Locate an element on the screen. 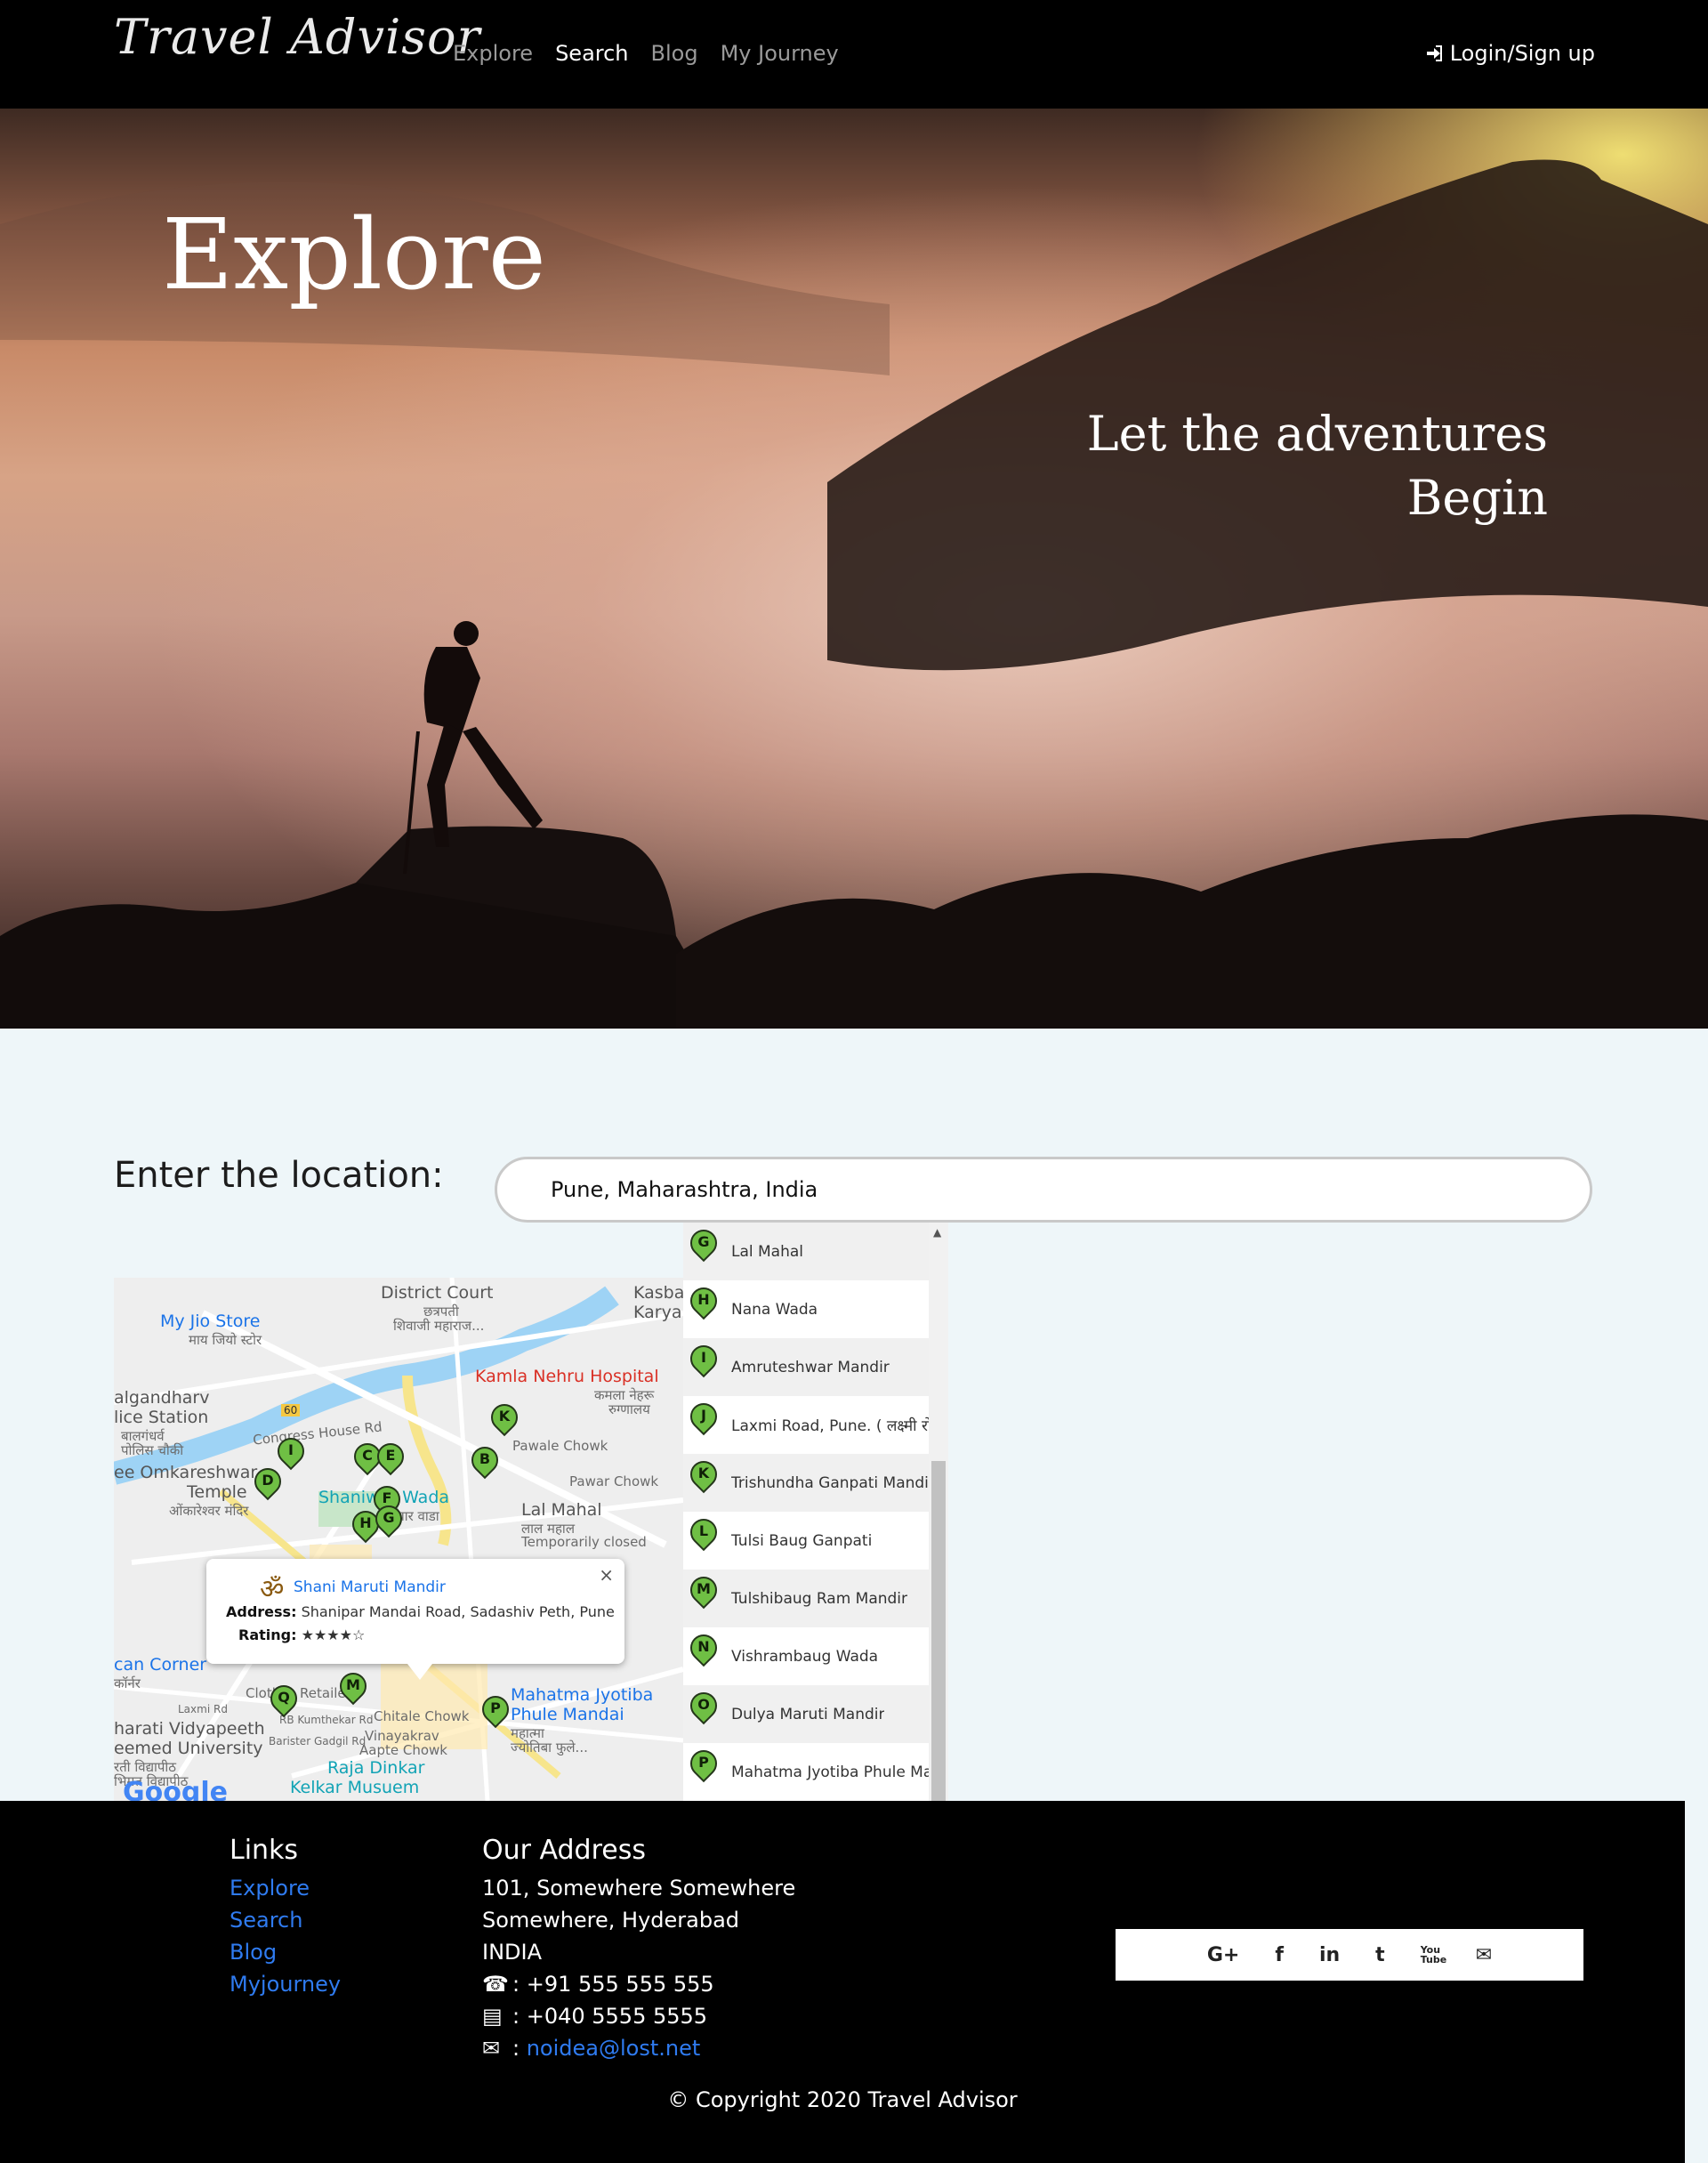 The image size is (1708, 2163). phone-icon: ☎ is located at coordinates (495, 1984).